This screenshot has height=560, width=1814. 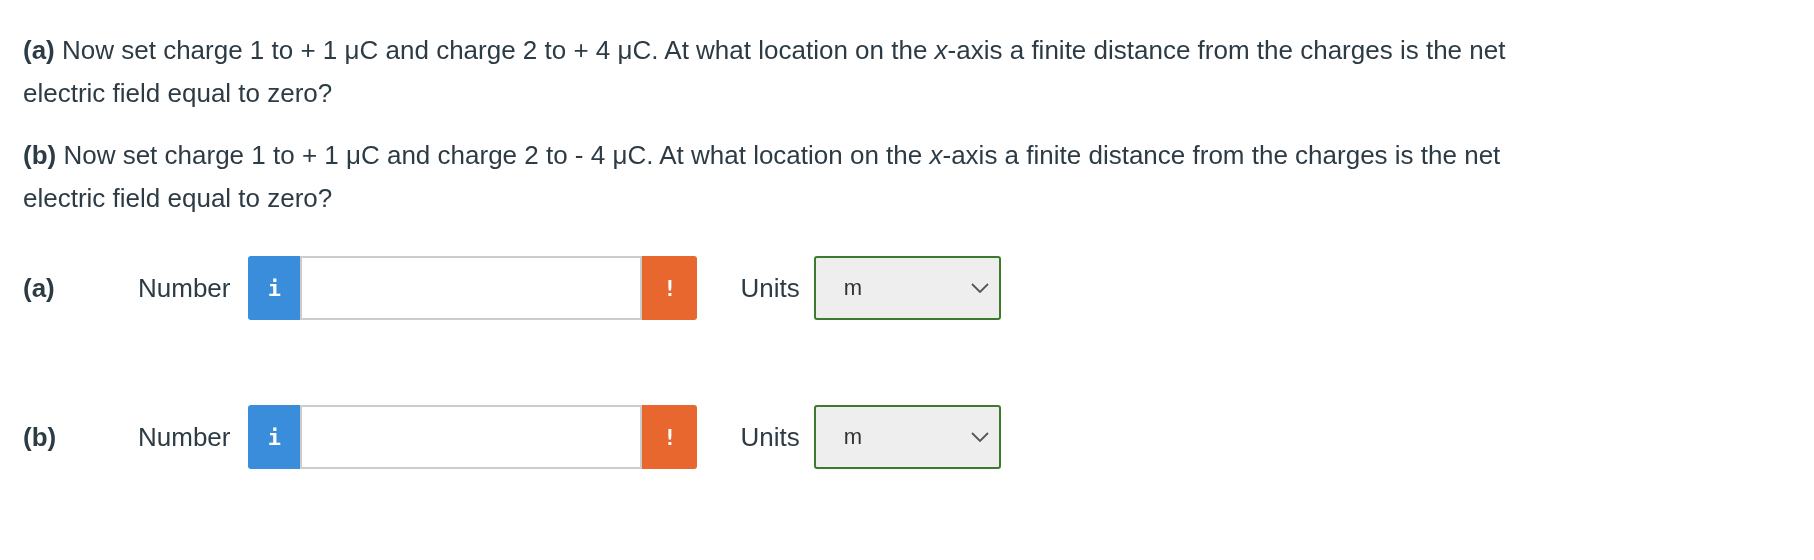 I want to click on question-text: (a) Now set charge 1 to + 1 μC and charge 2 to + 4 μC. At what location on the x-axis a finite distance from the charges is the net electric field equal to zero?, so click(x=765, y=72).